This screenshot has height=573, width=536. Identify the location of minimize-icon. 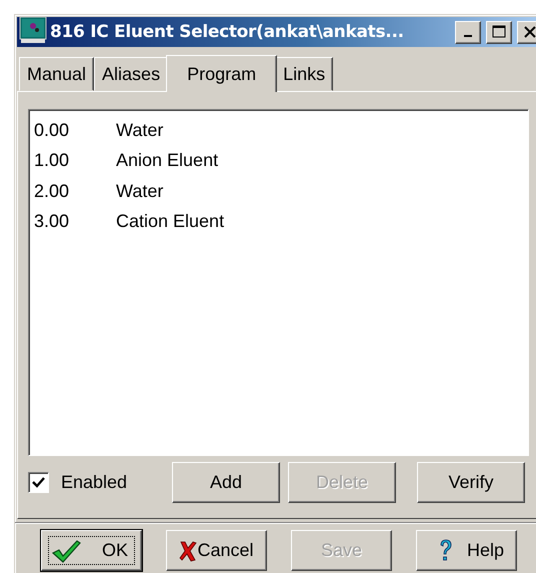
(468, 36).